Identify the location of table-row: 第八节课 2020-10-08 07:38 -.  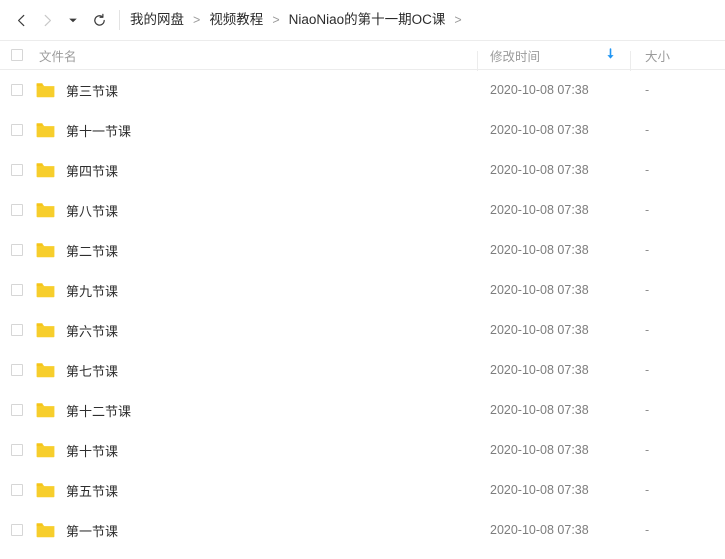
(362, 210).